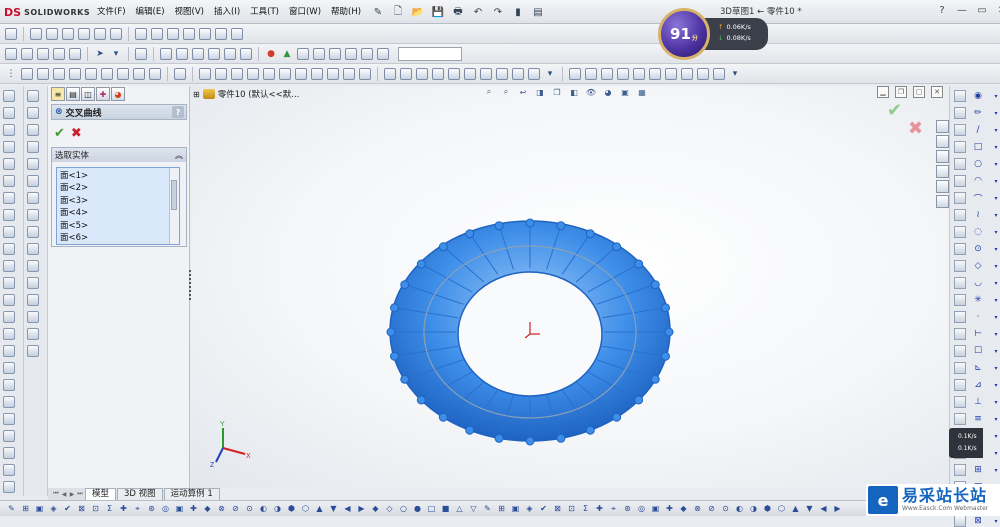 This screenshot has width=1000, height=527. I want to click on sketch-entity-icon: ✳, so click(978, 300).